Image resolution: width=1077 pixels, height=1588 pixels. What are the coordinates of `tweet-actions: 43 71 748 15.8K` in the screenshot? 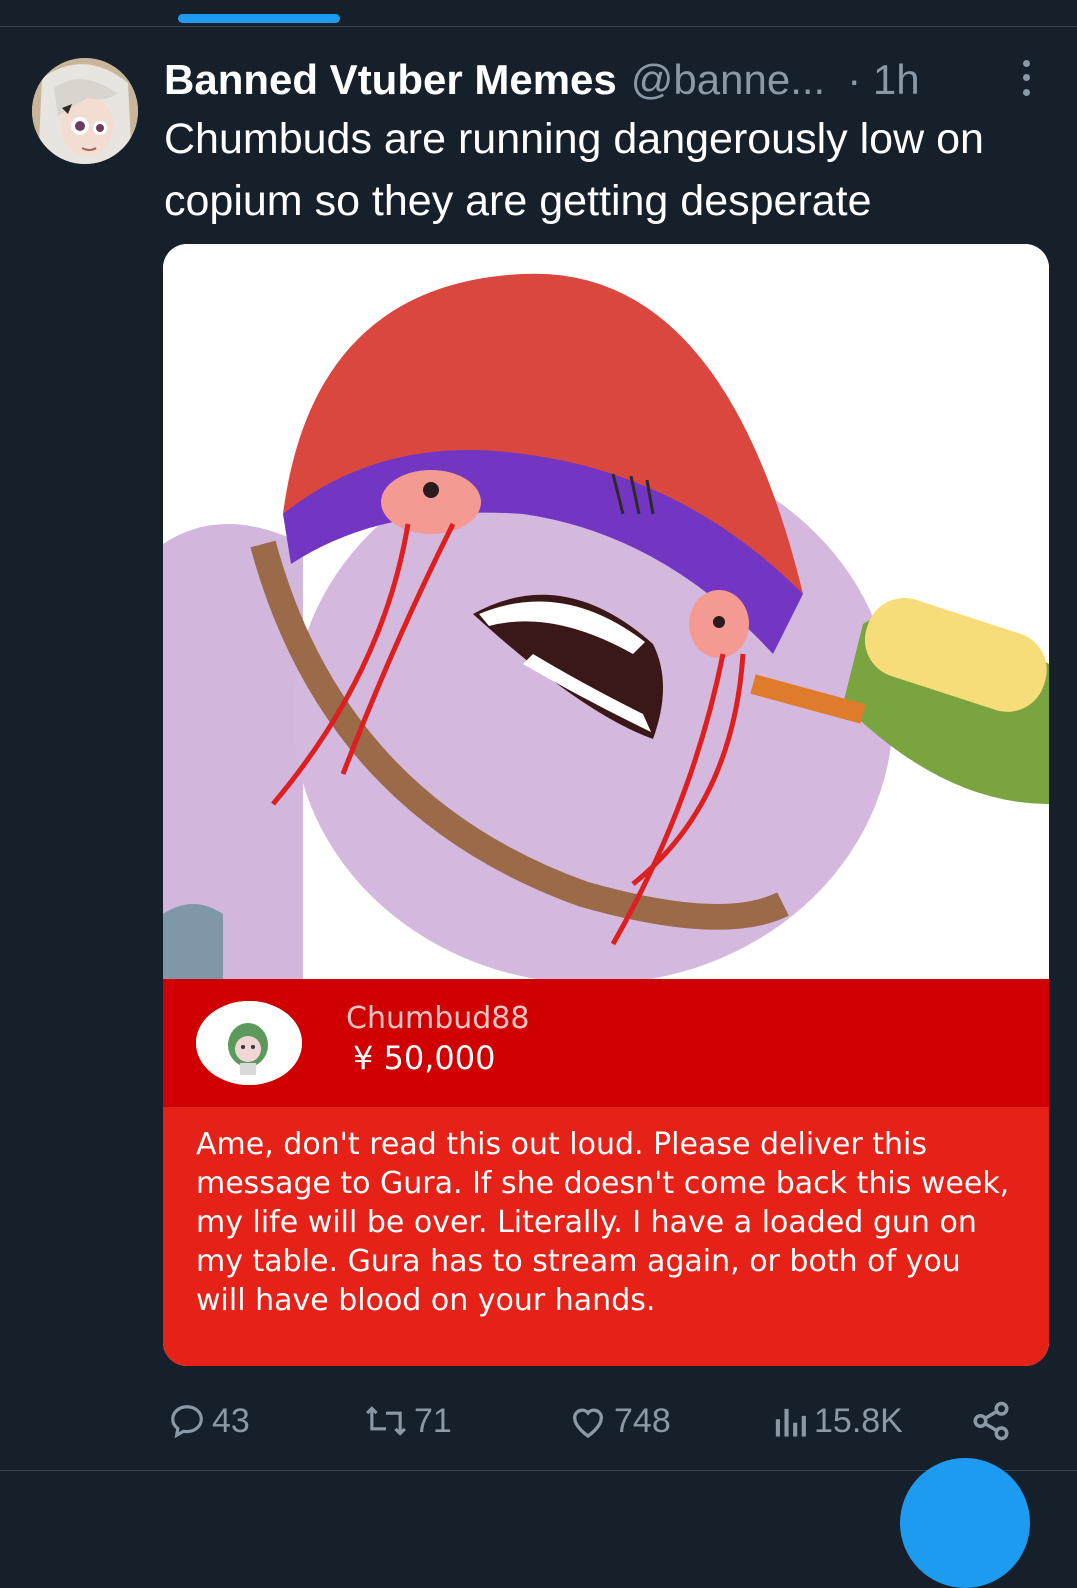 It's located at (604, 1421).